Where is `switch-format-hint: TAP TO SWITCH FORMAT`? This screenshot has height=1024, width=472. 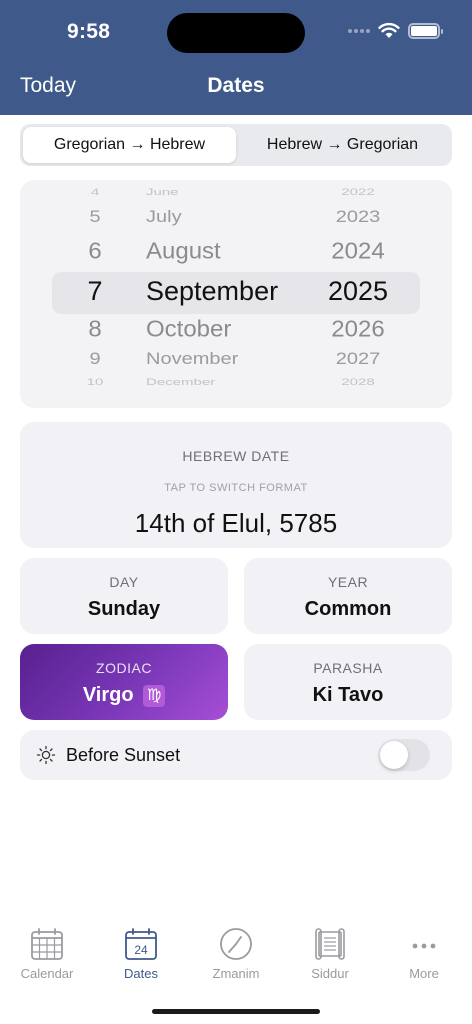 switch-format-hint: TAP TO SWITCH FORMAT is located at coordinates (236, 488).